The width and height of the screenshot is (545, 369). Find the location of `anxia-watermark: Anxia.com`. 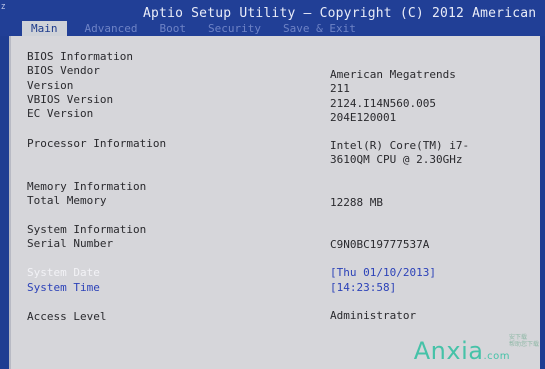

anxia-watermark: Anxia.com is located at coordinates (462, 351).